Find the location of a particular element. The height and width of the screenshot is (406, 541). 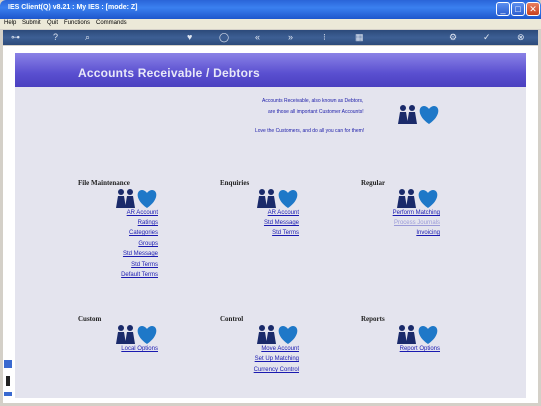

settings-icon: ⚙ is located at coordinates (453, 37).